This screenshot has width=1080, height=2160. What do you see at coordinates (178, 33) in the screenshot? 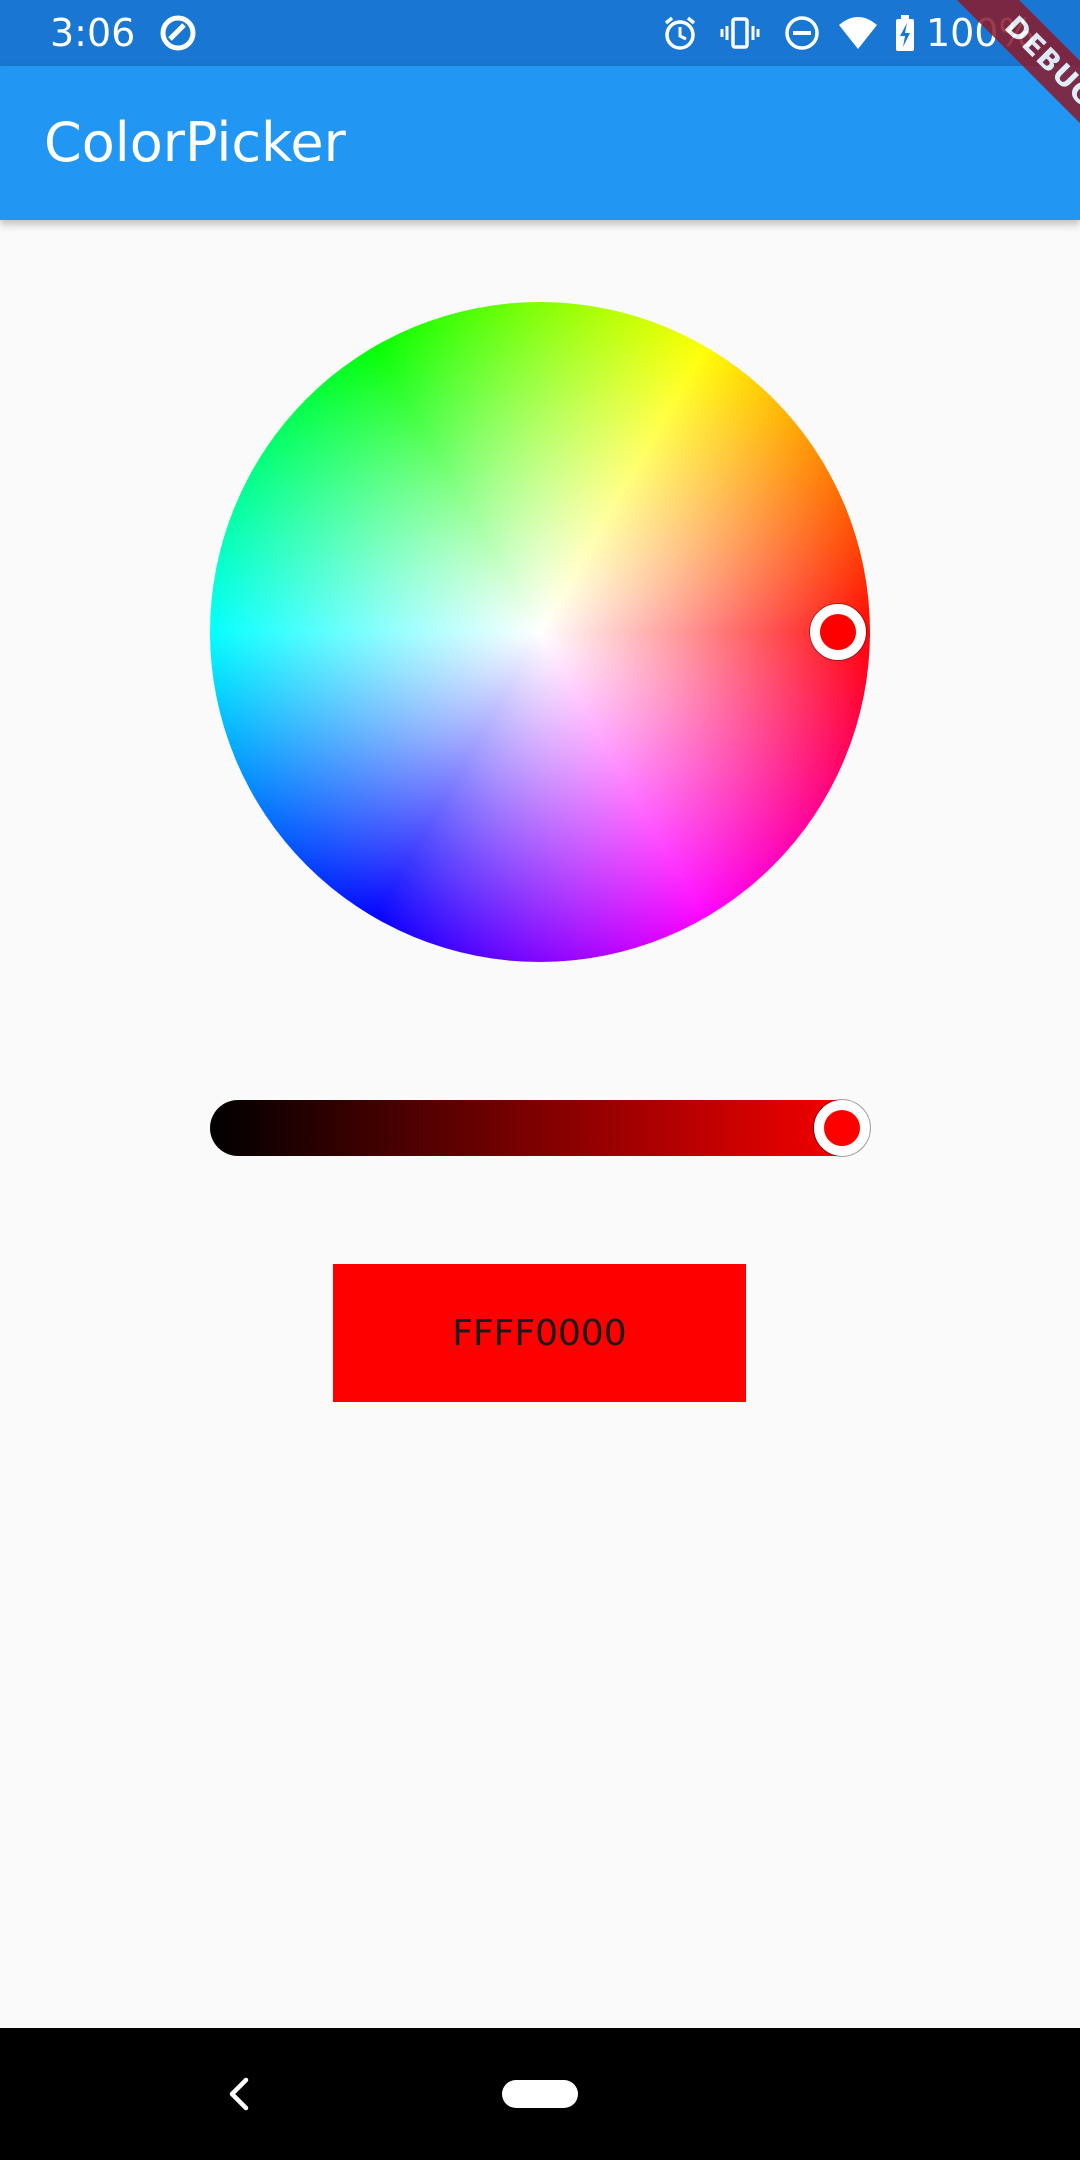
I see `data-saver-icon` at bounding box center [178, 33].